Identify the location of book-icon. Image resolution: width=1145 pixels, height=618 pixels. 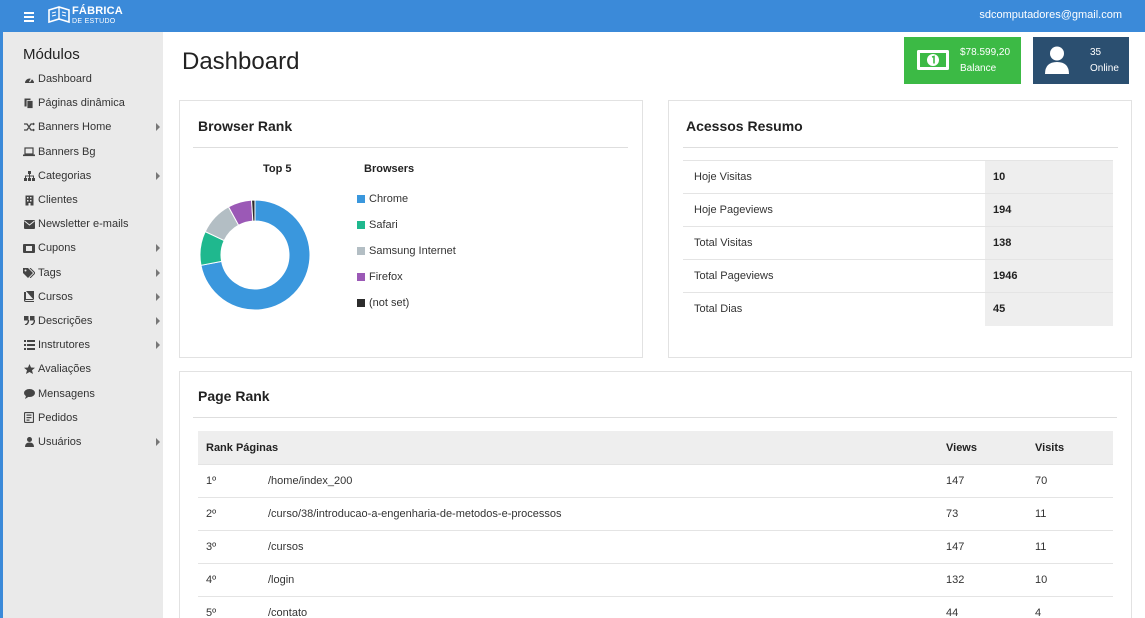
(29, 297).